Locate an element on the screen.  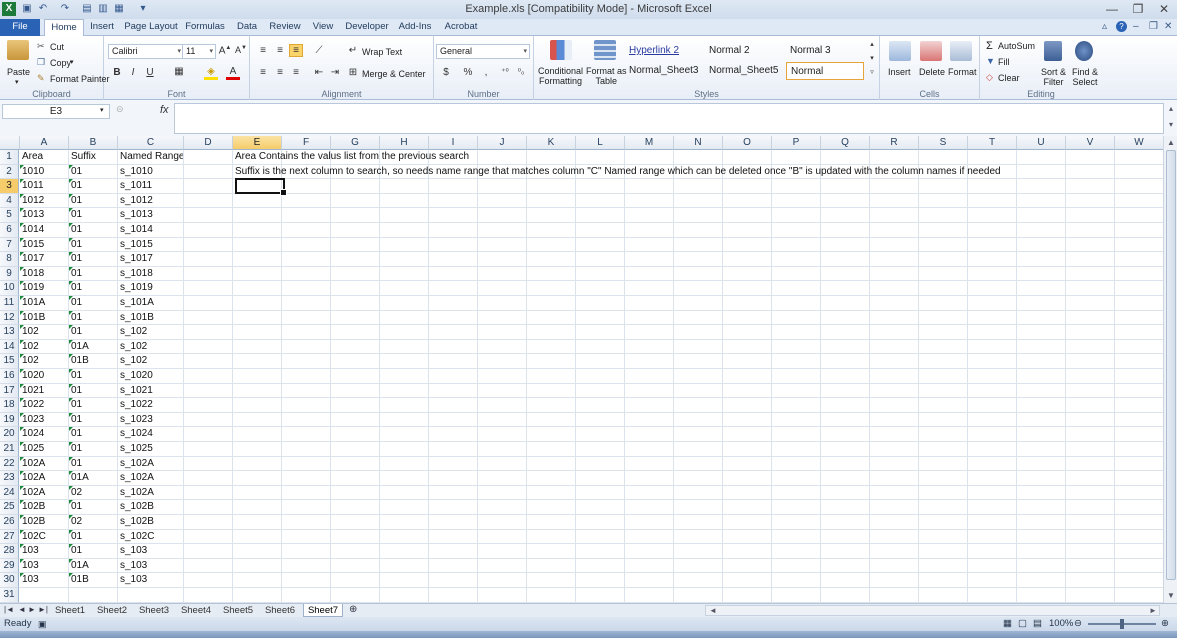
copy-dropdown-icon: ▾ is located at coordinates (72, 62).